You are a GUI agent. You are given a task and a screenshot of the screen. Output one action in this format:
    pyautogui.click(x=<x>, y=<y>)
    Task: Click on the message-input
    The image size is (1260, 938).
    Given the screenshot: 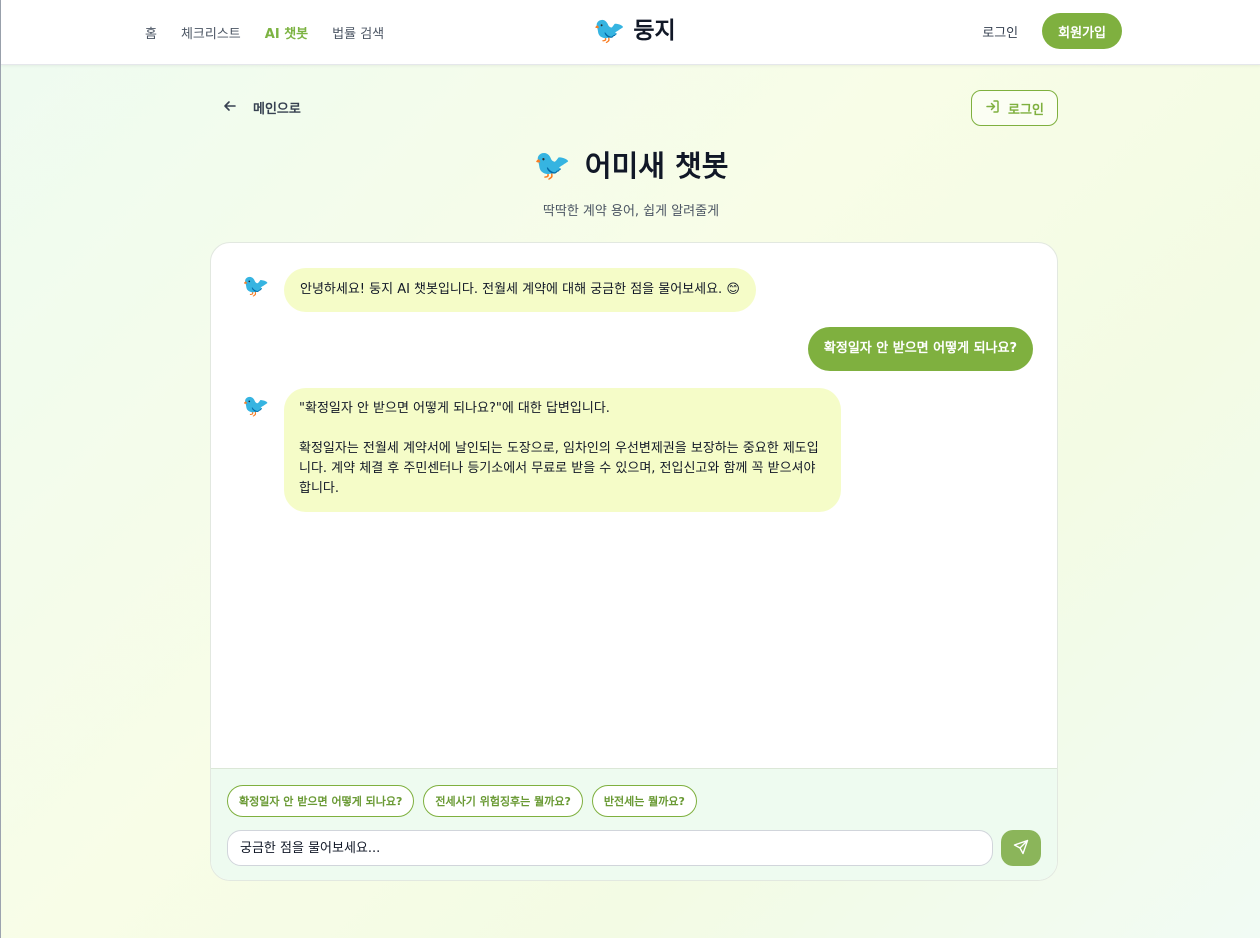 What is the action you would take?
    pyautogui.click(x=610, y=848)
    